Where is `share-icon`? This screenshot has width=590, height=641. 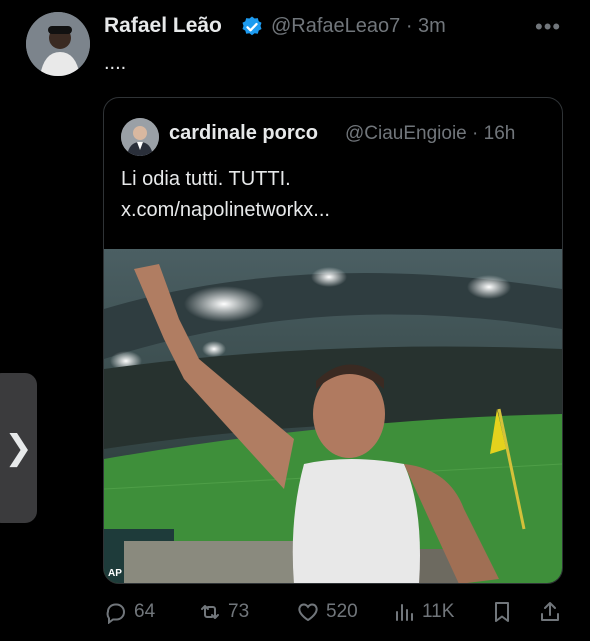
share-icon is located at coordinates (550, 611).